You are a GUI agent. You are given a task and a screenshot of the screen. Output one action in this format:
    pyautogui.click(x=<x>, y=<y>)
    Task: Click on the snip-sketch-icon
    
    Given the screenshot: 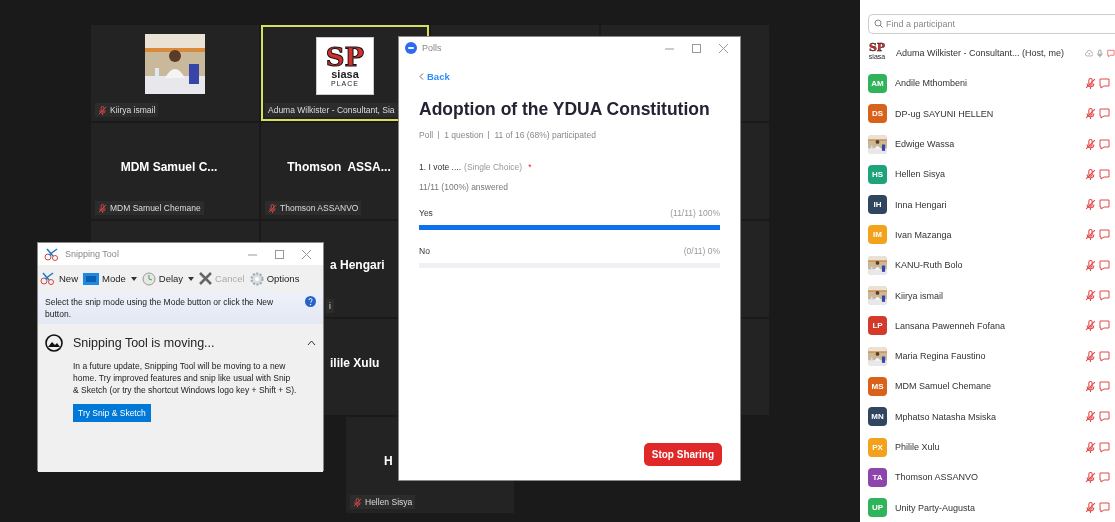 What is the action you would take?
    pyautogui.click(x=54, y=343)
    